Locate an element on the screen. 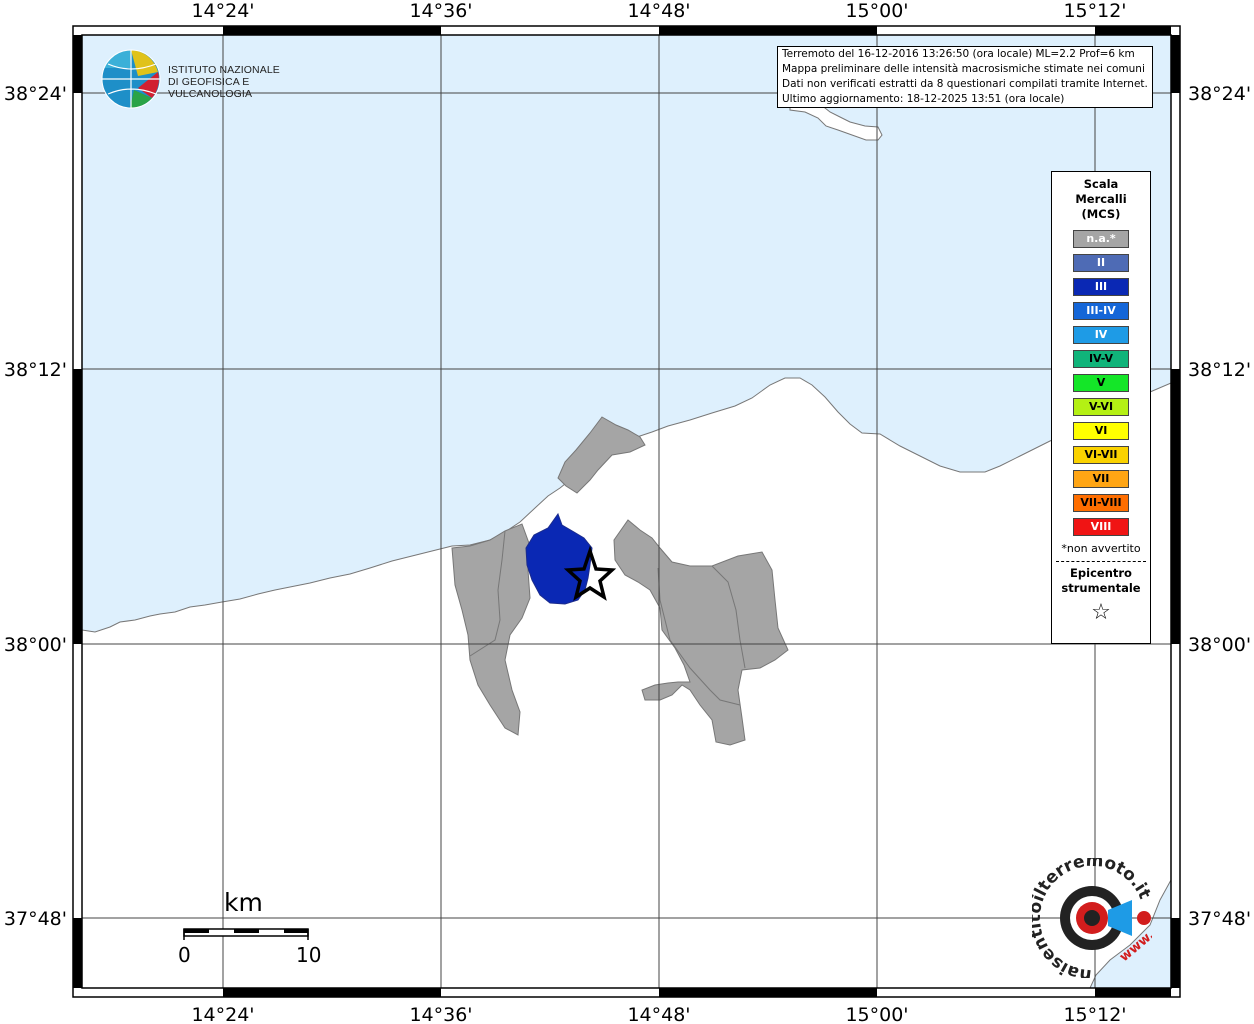 The height and width of the screenshot is (1024, 1254). legend-note: *non avvertito is located at coordinates (1101, 548).